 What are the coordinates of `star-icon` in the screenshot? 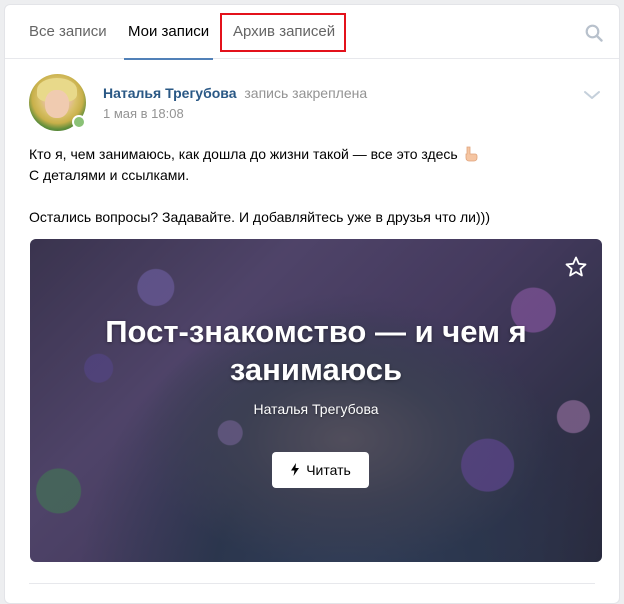 It's located at (576, 267).